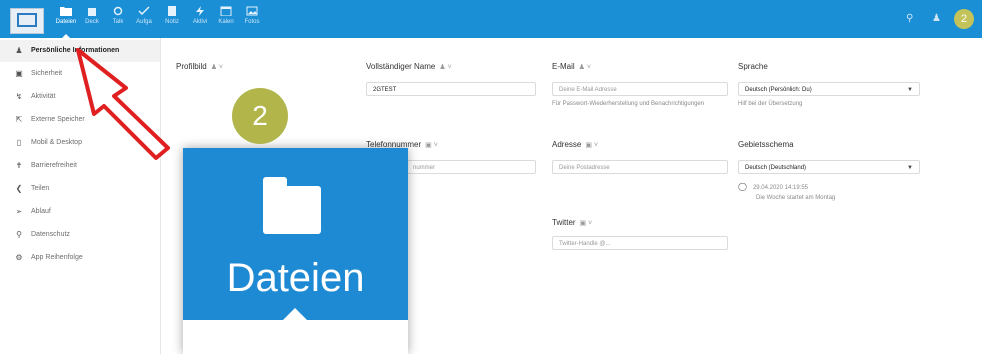 The width and height of the screenshot is (982, 354). I want to click on active-indicator, so click(295, 314).